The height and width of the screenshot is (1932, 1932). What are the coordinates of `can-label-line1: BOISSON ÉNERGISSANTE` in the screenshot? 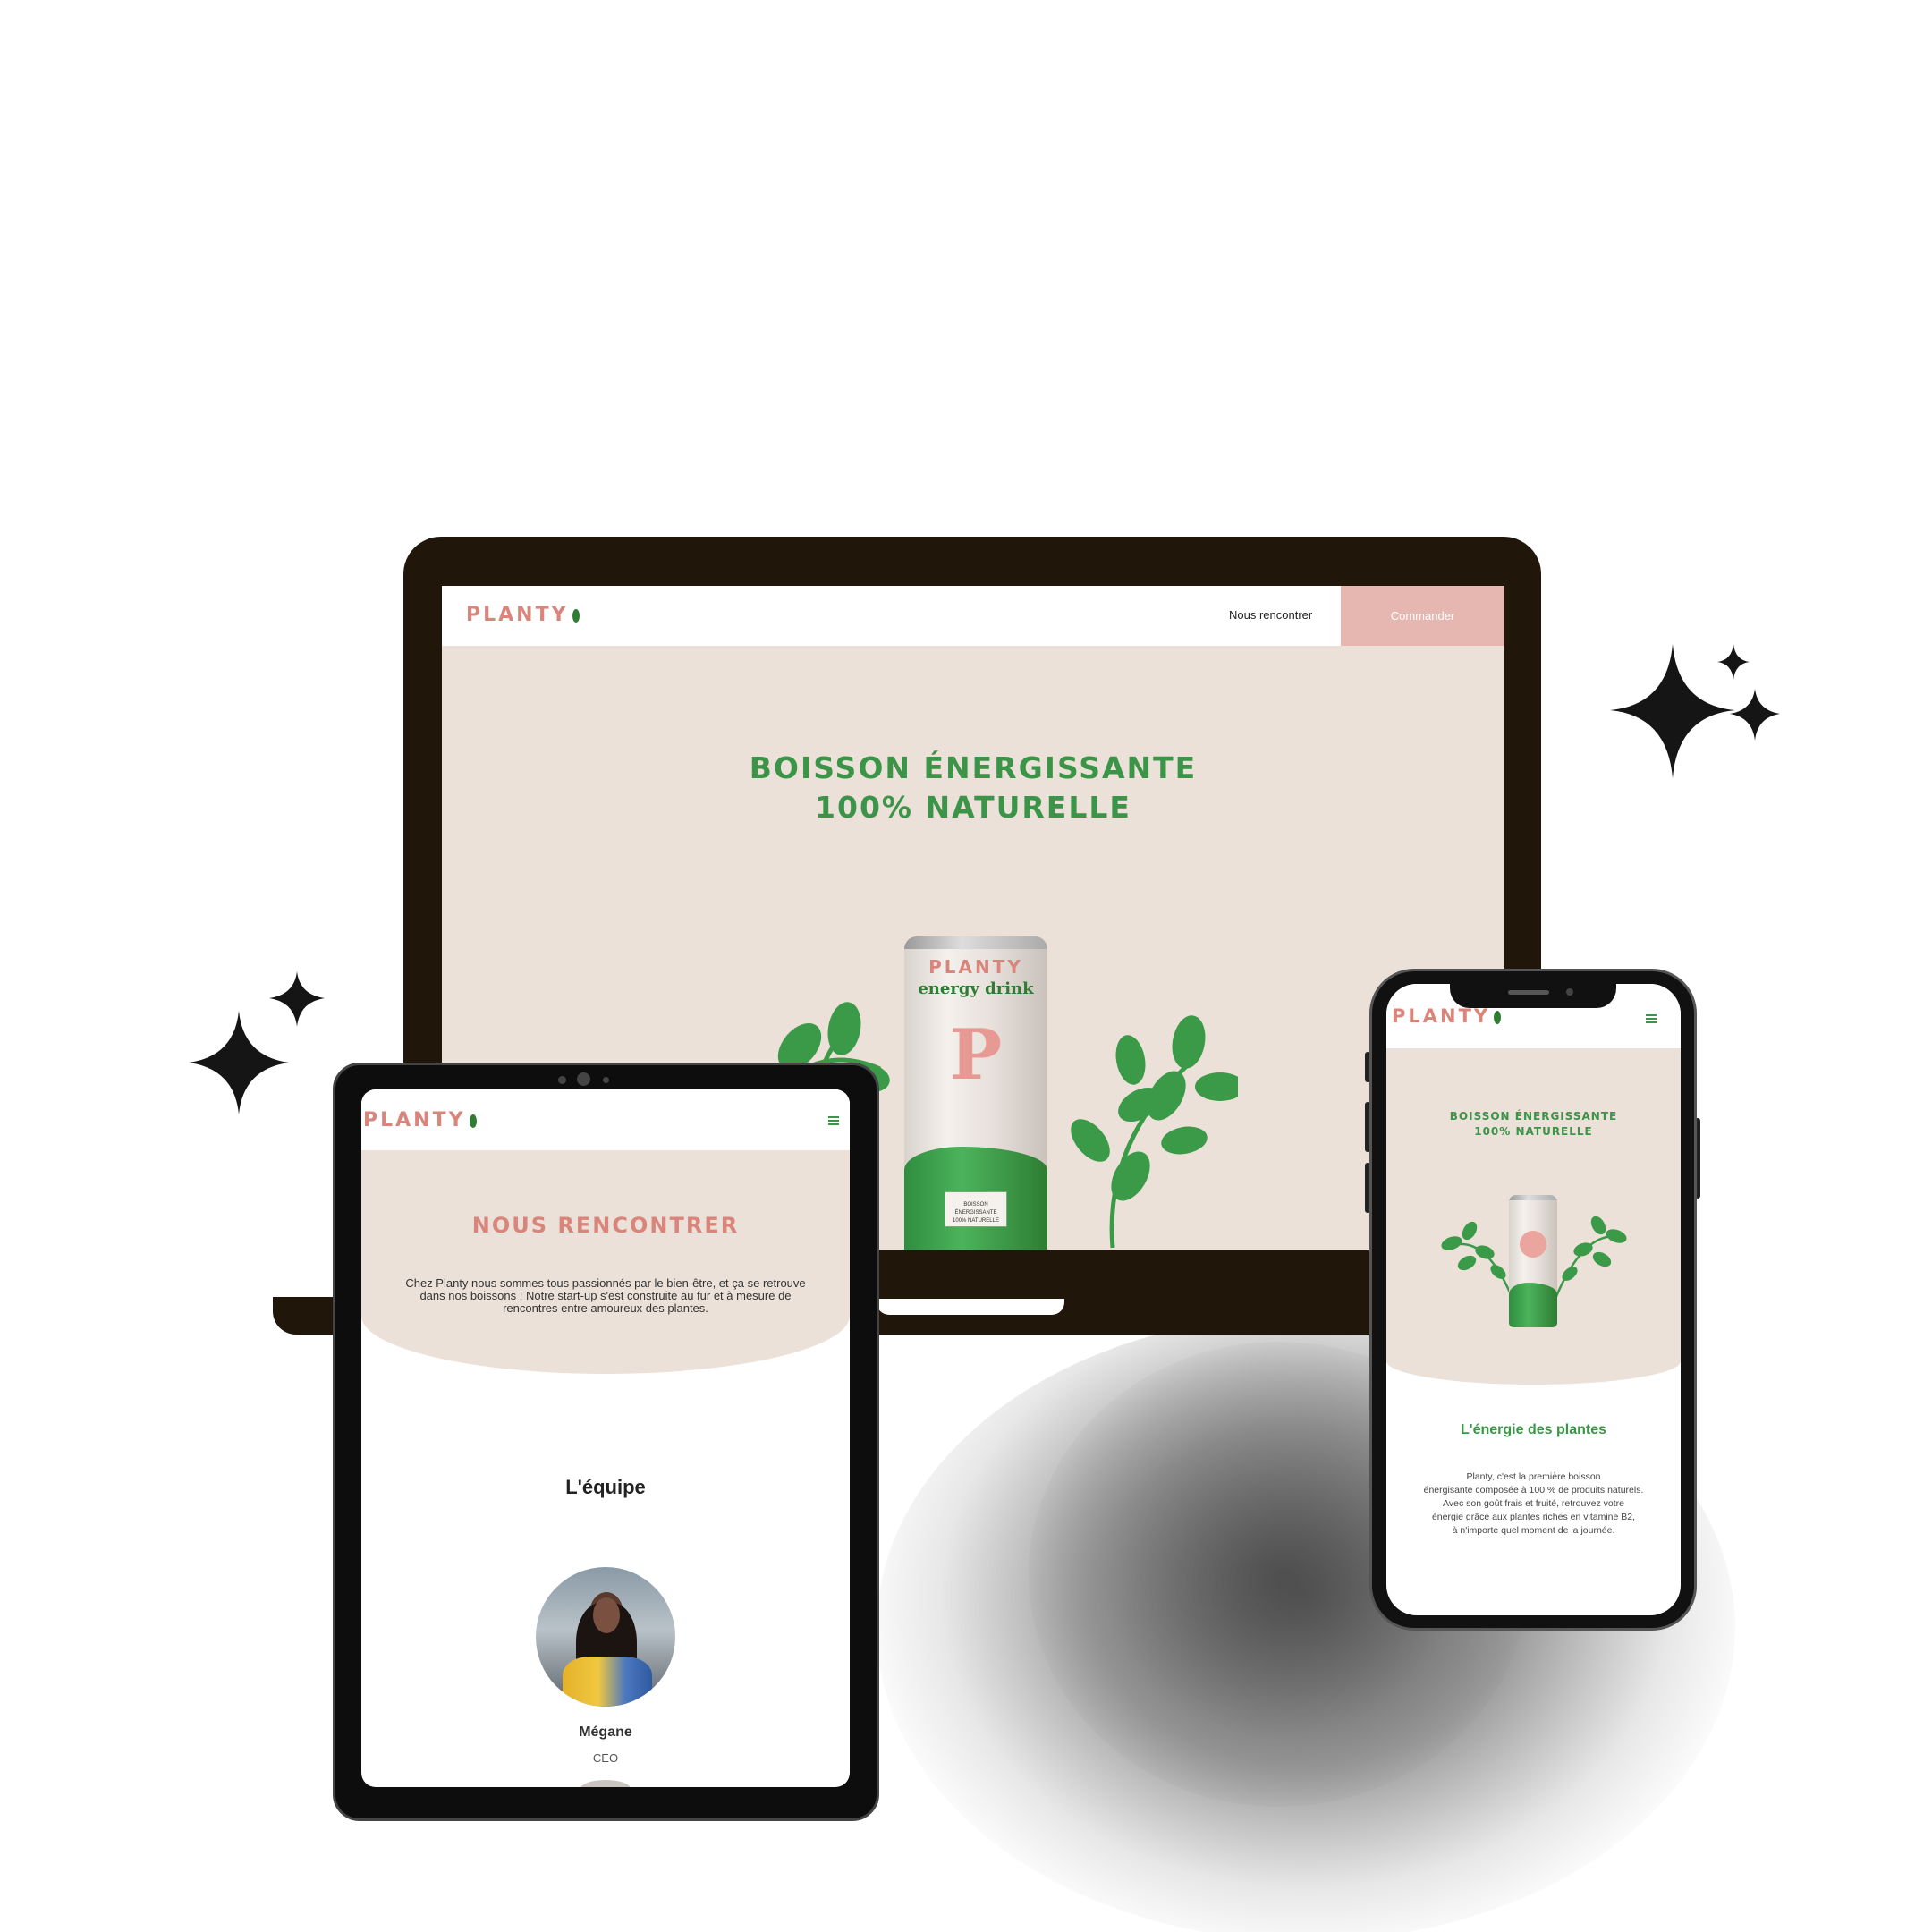 It's located at (975, 1209).